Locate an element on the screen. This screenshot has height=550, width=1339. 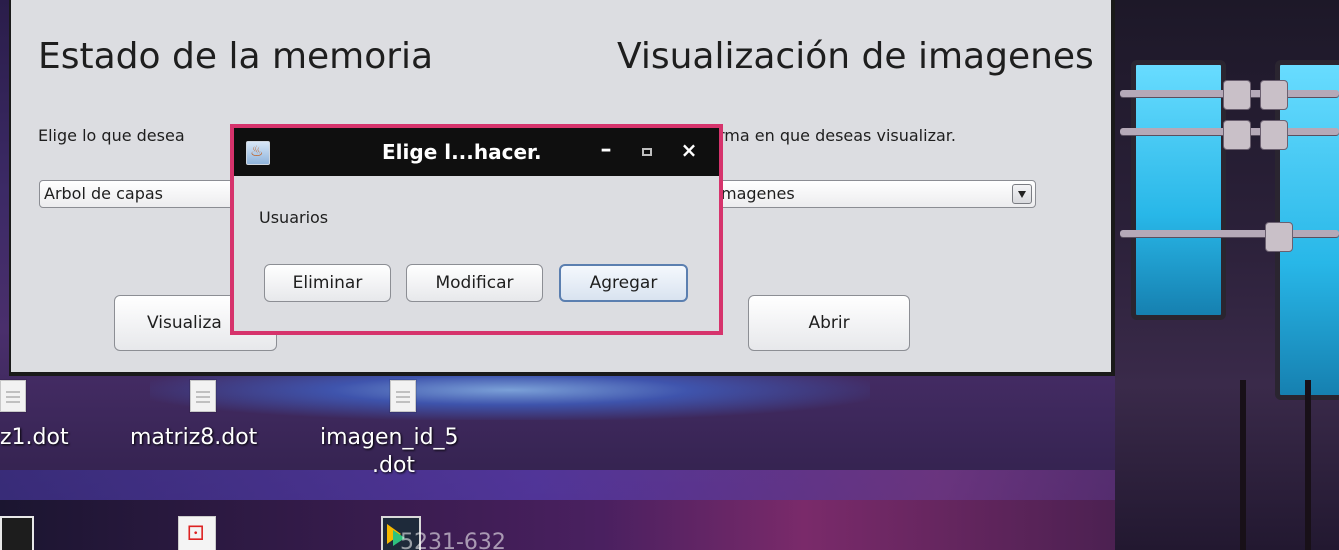
desktop-icon-label: imagen_id_5 is located at coordinates (389, 437).